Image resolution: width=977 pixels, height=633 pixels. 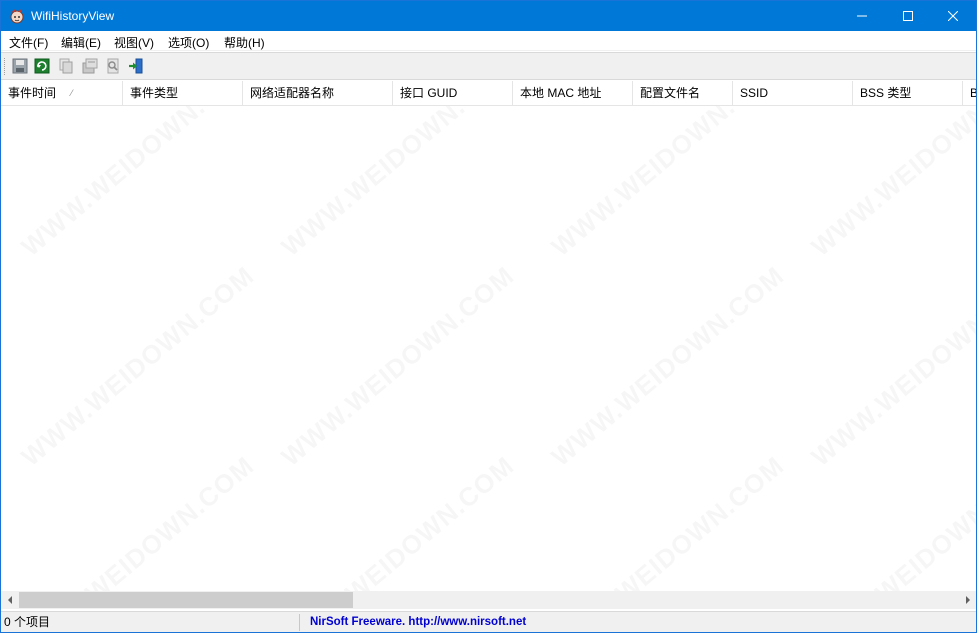 I want to click on status-divider, so click(x=299, y=622).